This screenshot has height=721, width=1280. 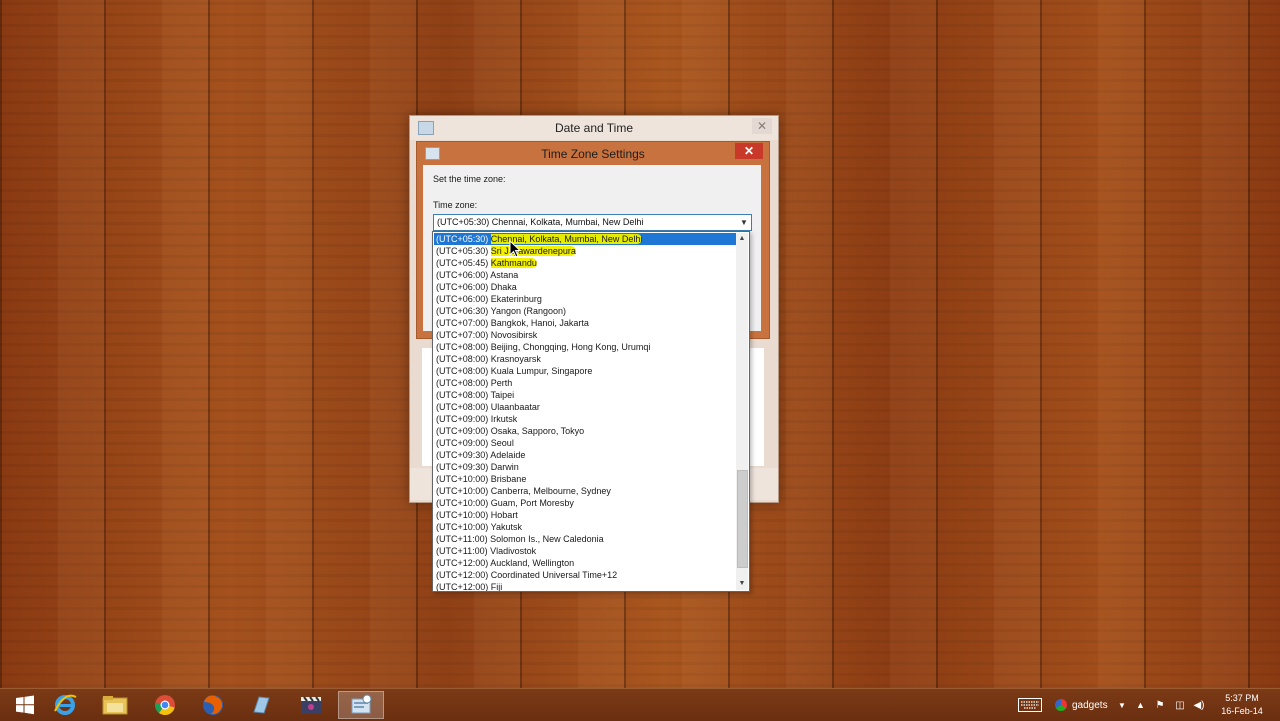 I want to click on keyboard-icon, so click(x=1030, y=705).